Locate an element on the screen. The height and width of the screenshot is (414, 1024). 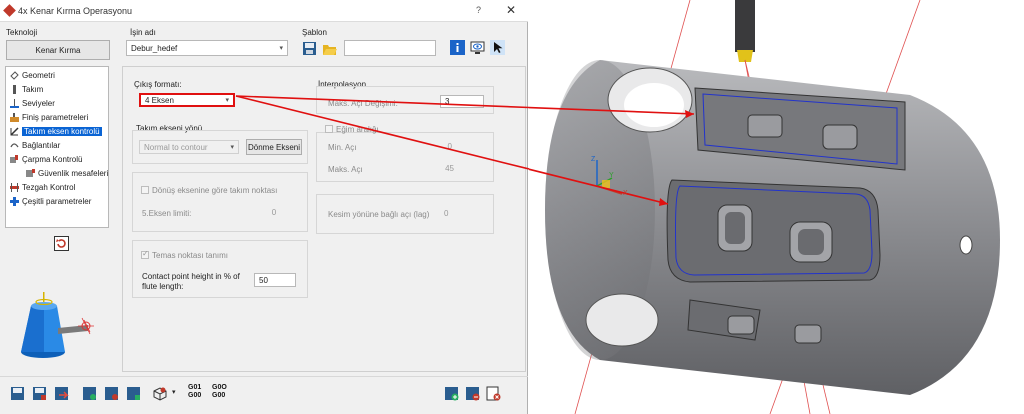
delete-operation-icon is located at coordinates (472, 393).